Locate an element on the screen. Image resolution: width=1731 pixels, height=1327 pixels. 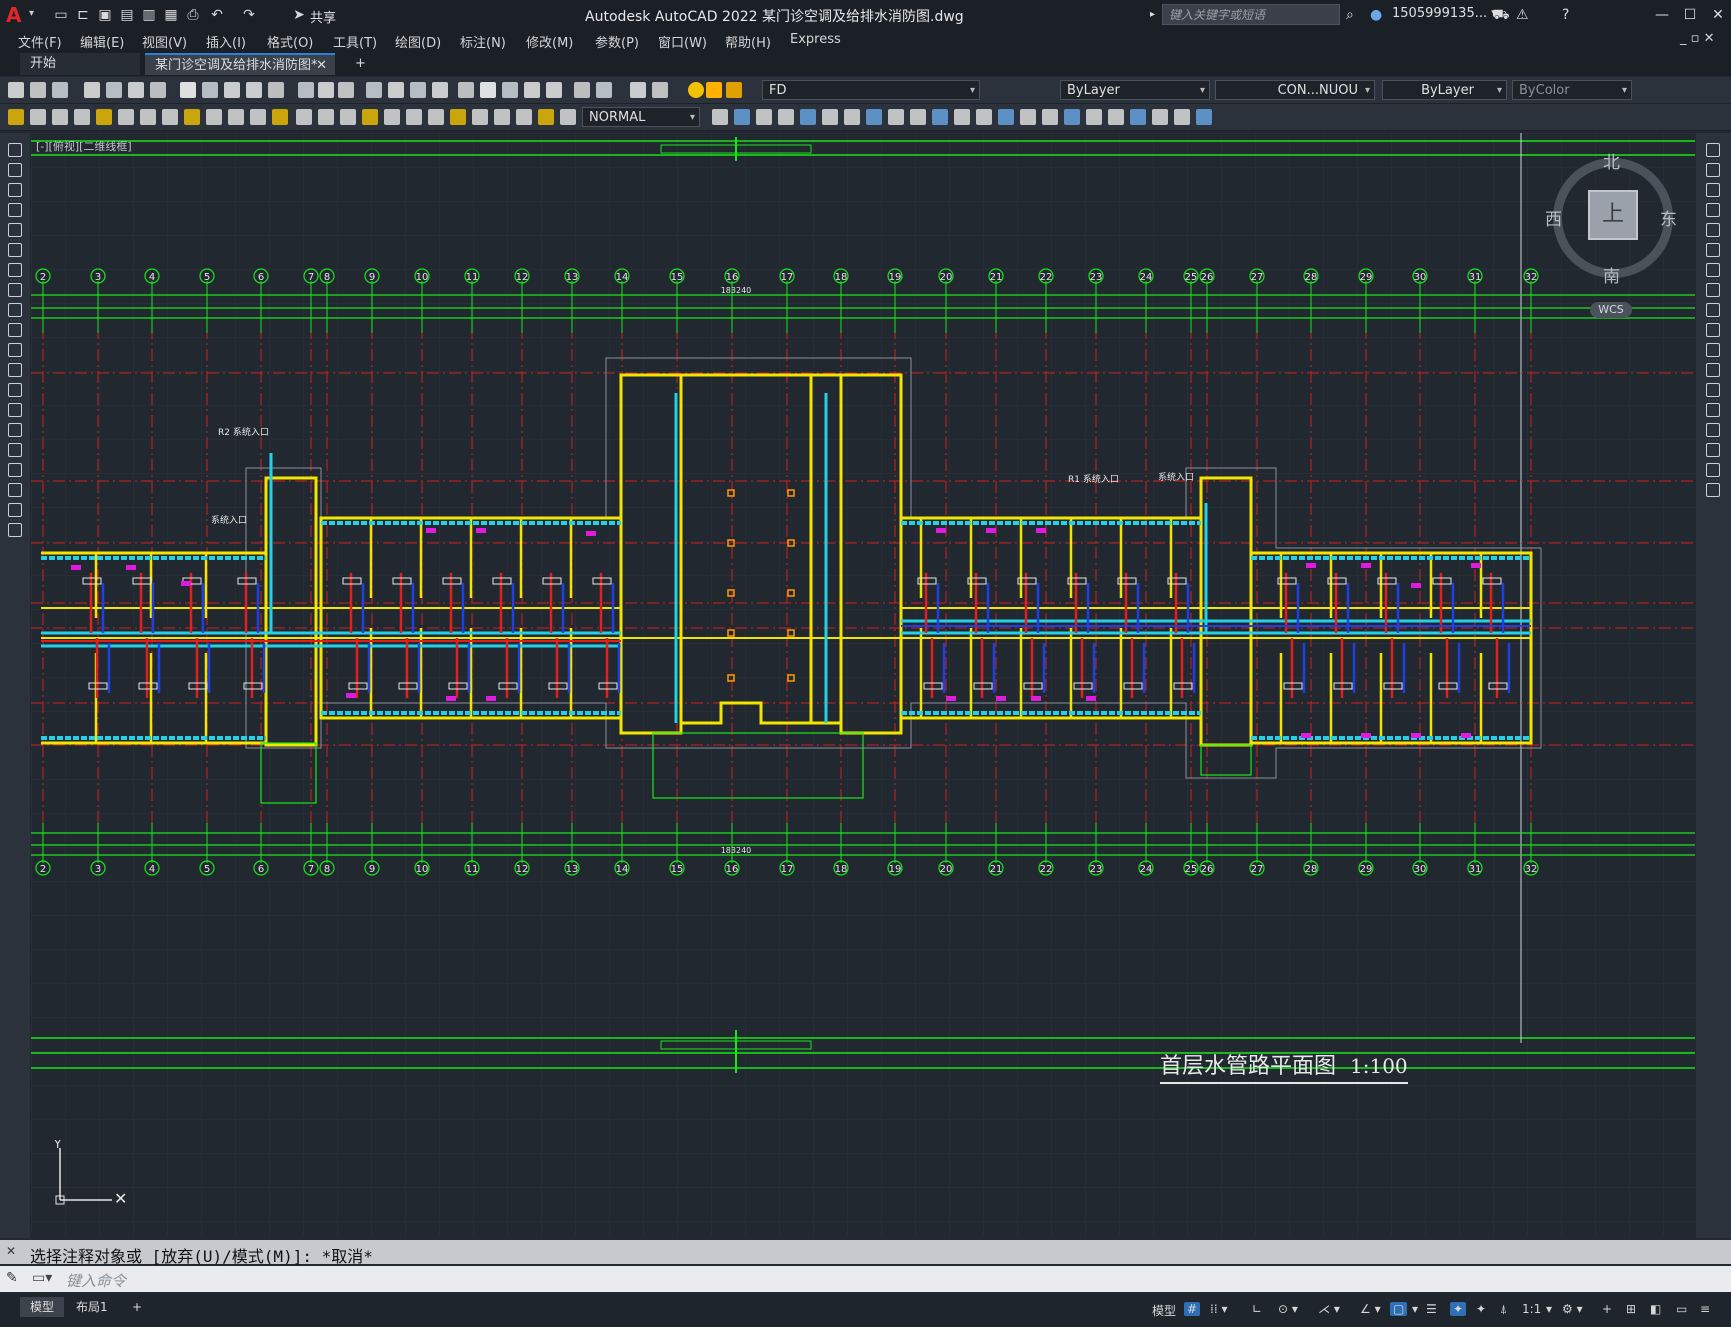
viewcube-north: 北 is located at coordinates (1611, 160).